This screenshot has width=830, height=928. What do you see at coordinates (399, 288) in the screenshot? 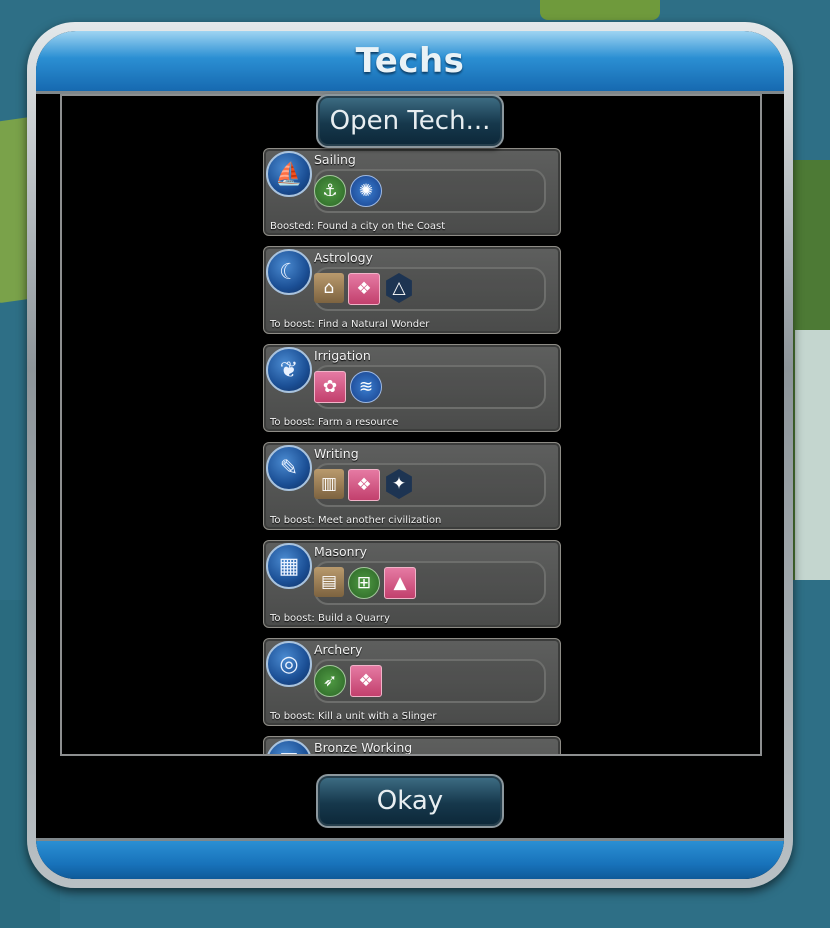
I see `holy-site-district-icon: △` at bounding box center [399, 288].